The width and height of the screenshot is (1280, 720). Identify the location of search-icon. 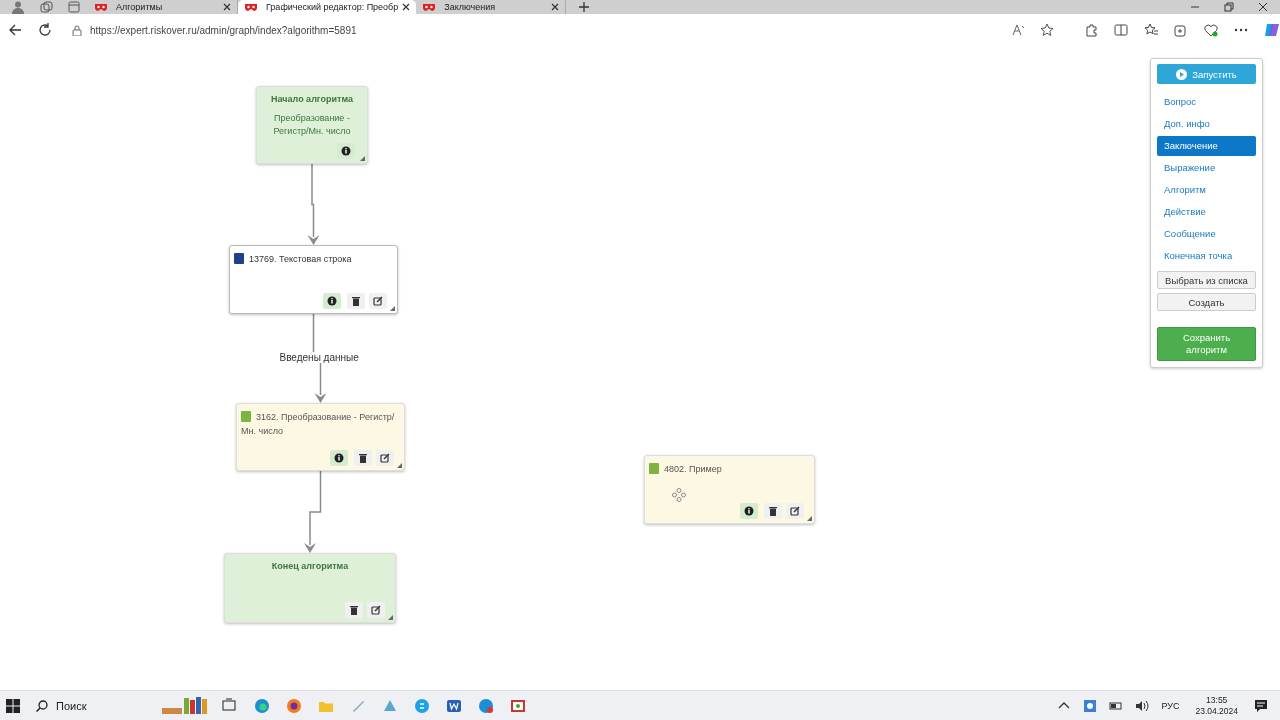
(42, 705).